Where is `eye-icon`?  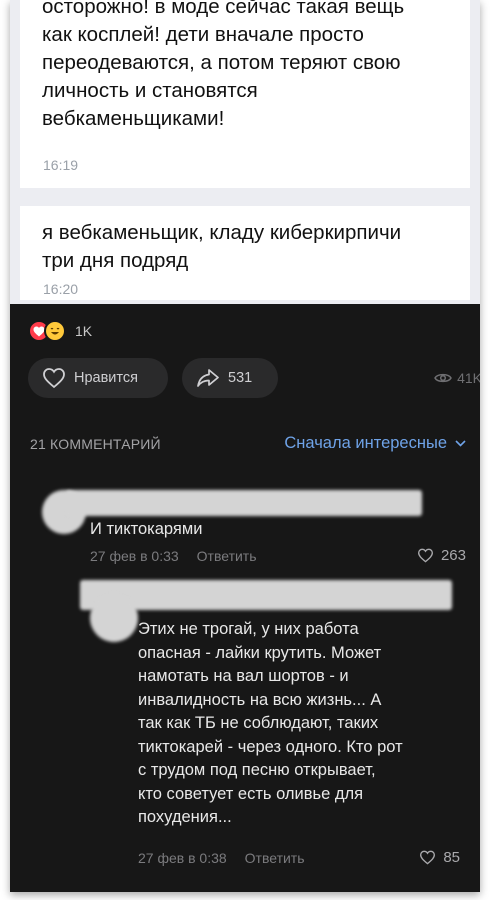
eye-icon is located at coordinates (443, 378).